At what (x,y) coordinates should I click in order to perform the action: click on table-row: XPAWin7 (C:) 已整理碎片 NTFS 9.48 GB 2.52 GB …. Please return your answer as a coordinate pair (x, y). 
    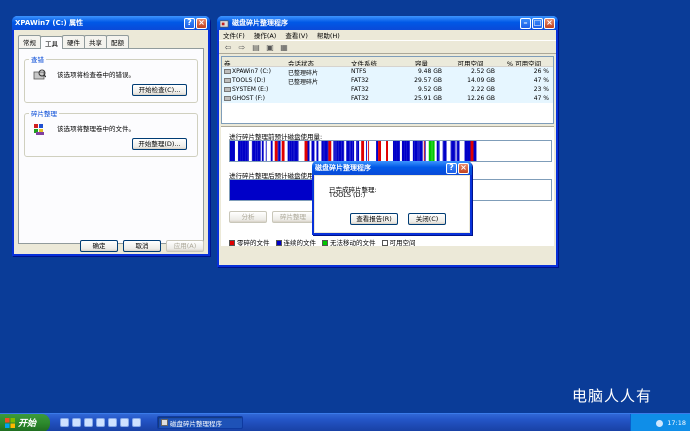
    Looking at the image, I should click on (387, 71).